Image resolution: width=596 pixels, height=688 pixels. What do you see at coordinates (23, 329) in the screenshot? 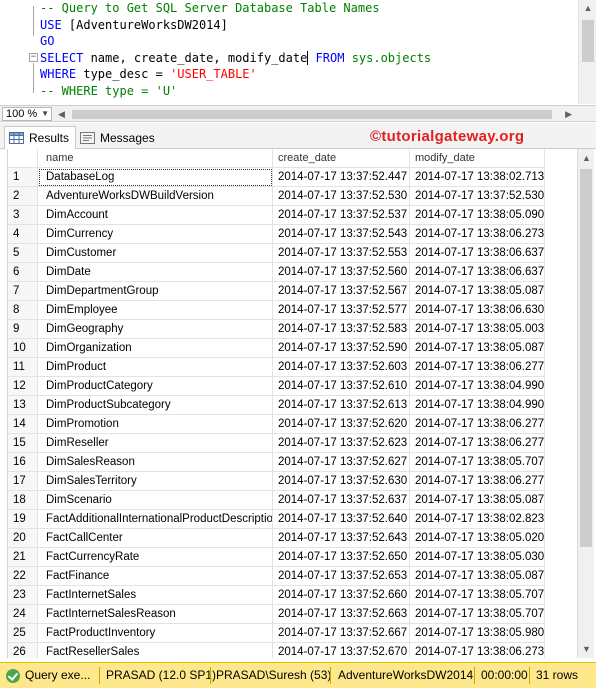
I see `row-number: 9` at bounding box center [23, 329].